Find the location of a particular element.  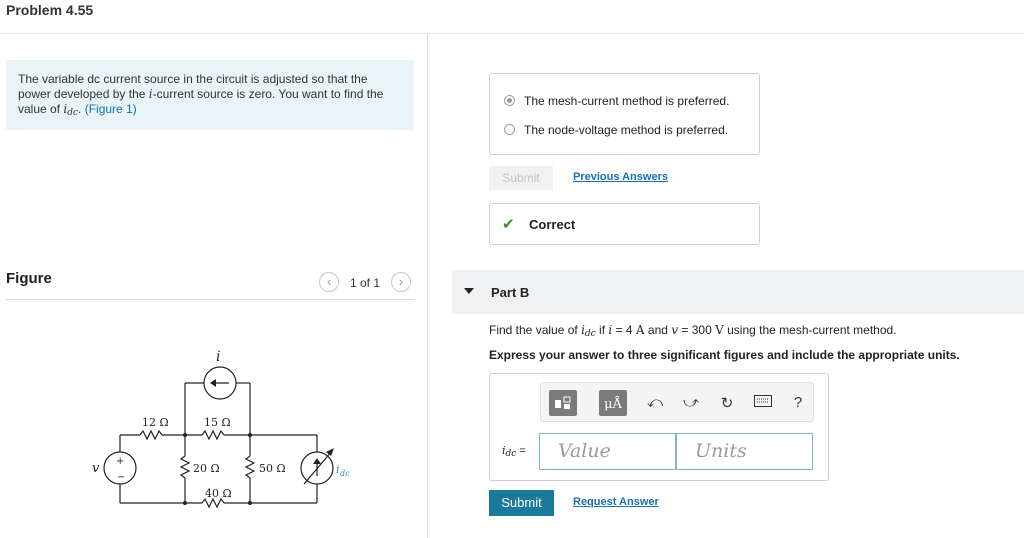

question-text: Find the value of is located at coordinates (535, 330).